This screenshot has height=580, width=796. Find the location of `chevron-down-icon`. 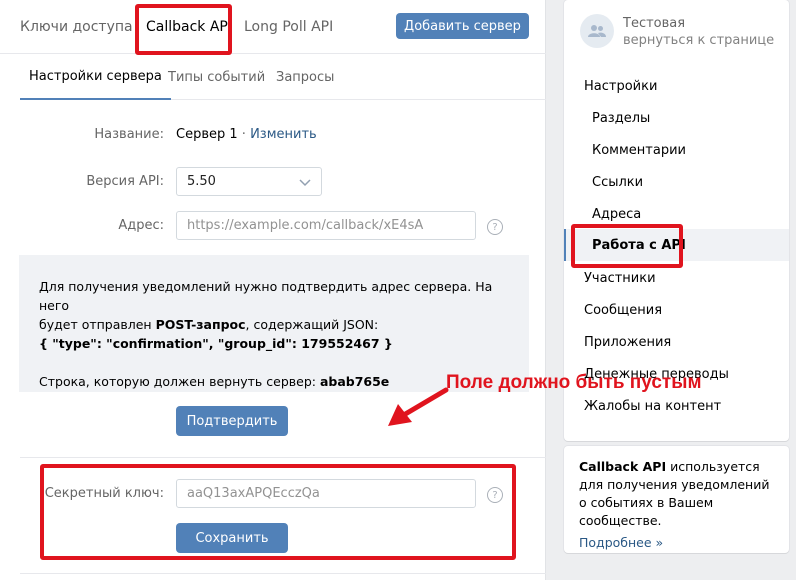

chevron-down-icon is located at coordinates (305, 183).